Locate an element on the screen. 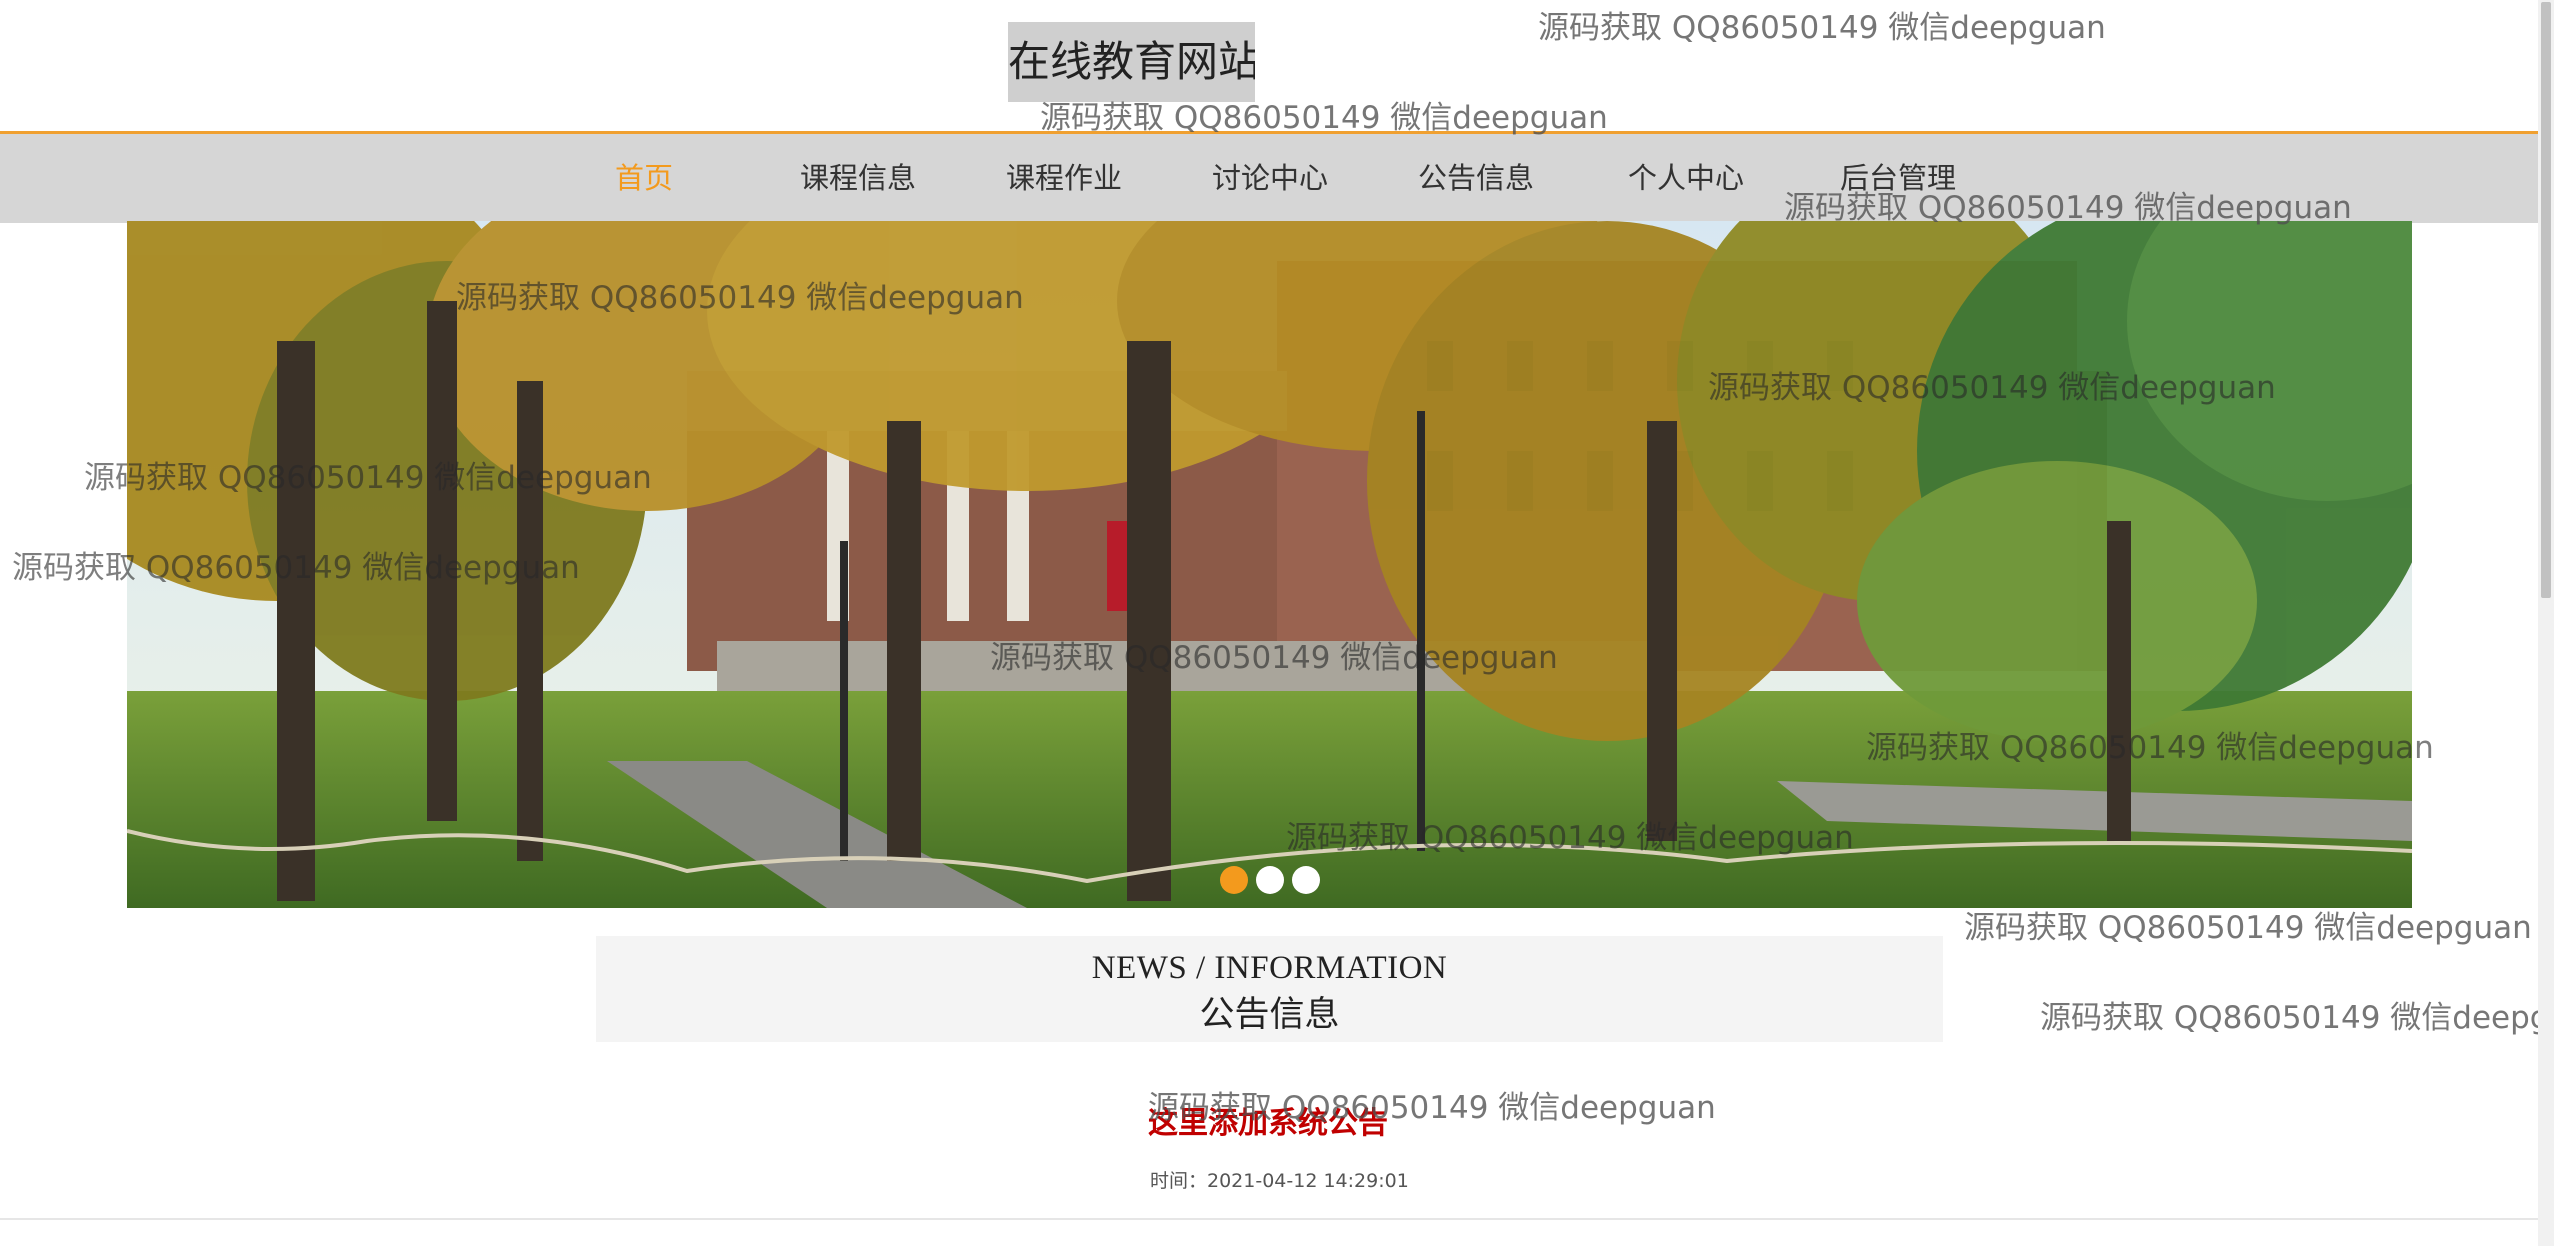  news-heading-en: NEWS / INFORMATION is located at coordinates (1269, 968).